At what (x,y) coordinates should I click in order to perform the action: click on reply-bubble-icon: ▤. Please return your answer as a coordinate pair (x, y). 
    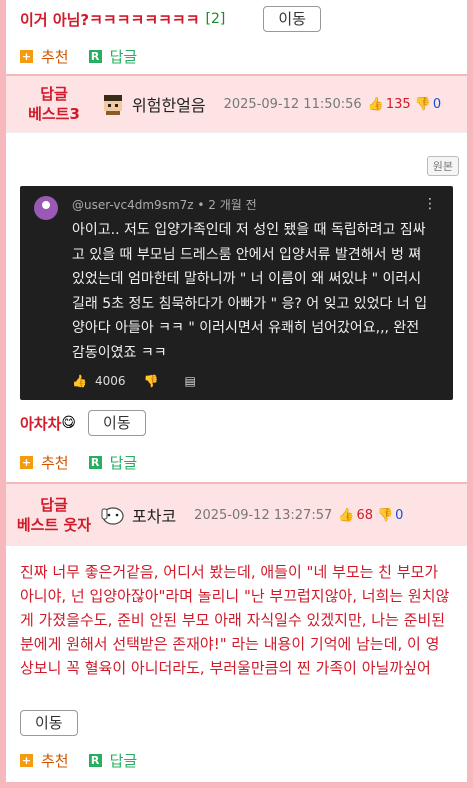
    Looking at the image, I should click on (190, 381).